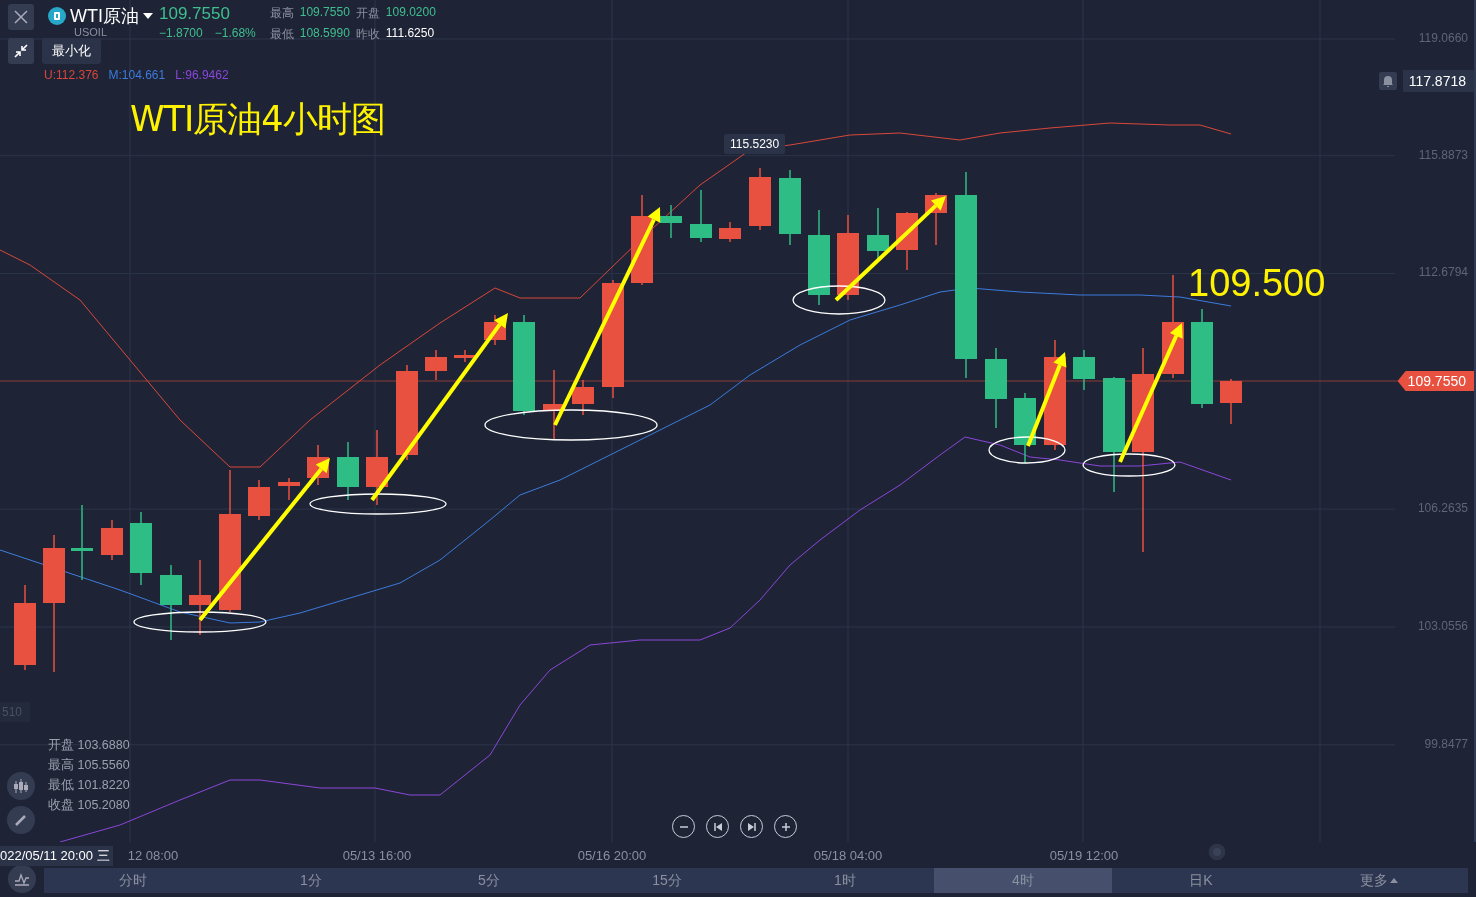 This screenshot has width=1476, height=897. I want to click on candlestick-icon, so click(21, 786).